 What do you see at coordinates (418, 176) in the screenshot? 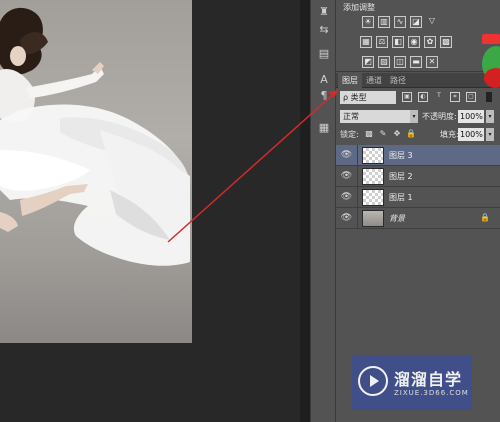
I see `layer-row: 👁 图层 2` at bounding box center [418, 176].